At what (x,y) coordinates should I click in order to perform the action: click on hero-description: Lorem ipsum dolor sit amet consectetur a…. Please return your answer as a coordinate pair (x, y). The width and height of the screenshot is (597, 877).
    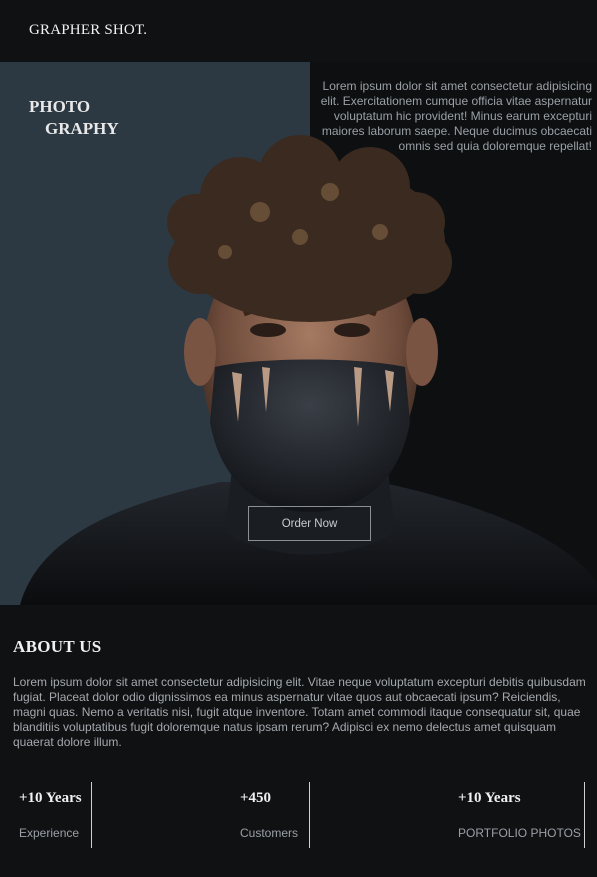
    Looking at the image, I should click on (456, 116).